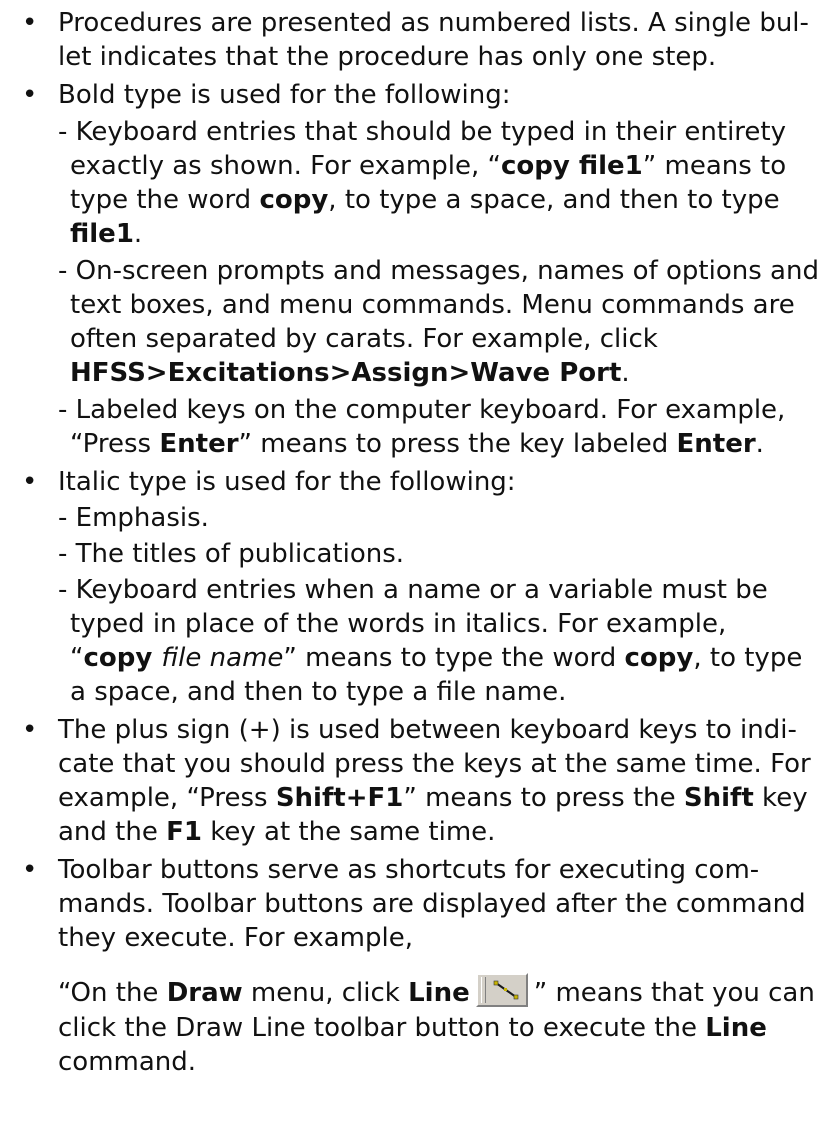  I want to click on text-line: - The titles of publications., so click(231, 554).